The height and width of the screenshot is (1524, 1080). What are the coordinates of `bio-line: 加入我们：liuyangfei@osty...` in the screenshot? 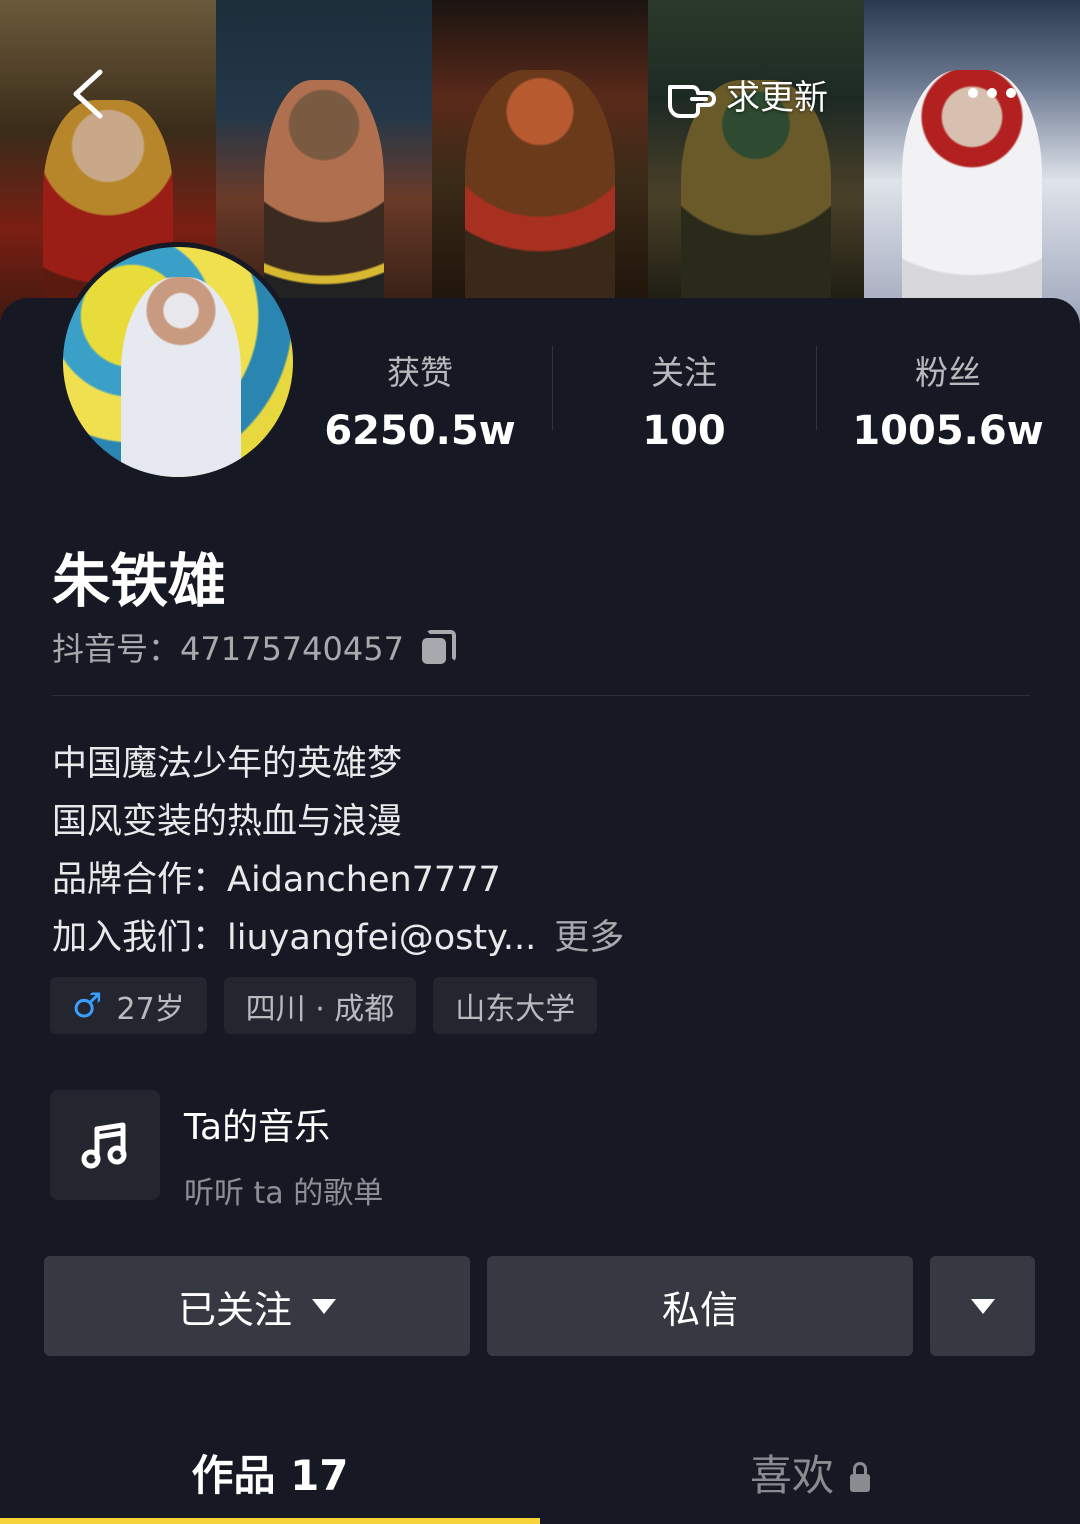 It's located at (294, 938).